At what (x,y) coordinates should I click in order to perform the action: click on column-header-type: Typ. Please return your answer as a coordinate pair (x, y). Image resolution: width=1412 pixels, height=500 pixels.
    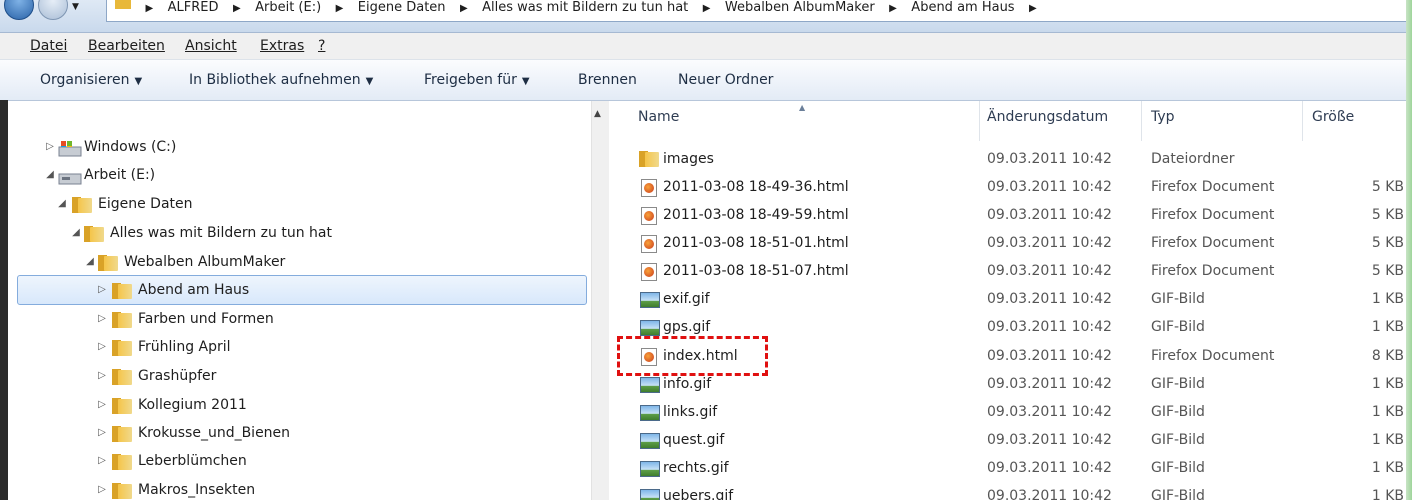
    Looking at the image, I should click on (1163, 117).